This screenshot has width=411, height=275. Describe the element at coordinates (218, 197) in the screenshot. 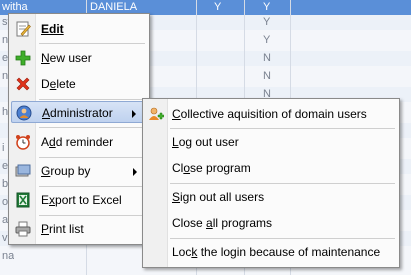

I see `submenu-item-label: Sign out all users` at that location.